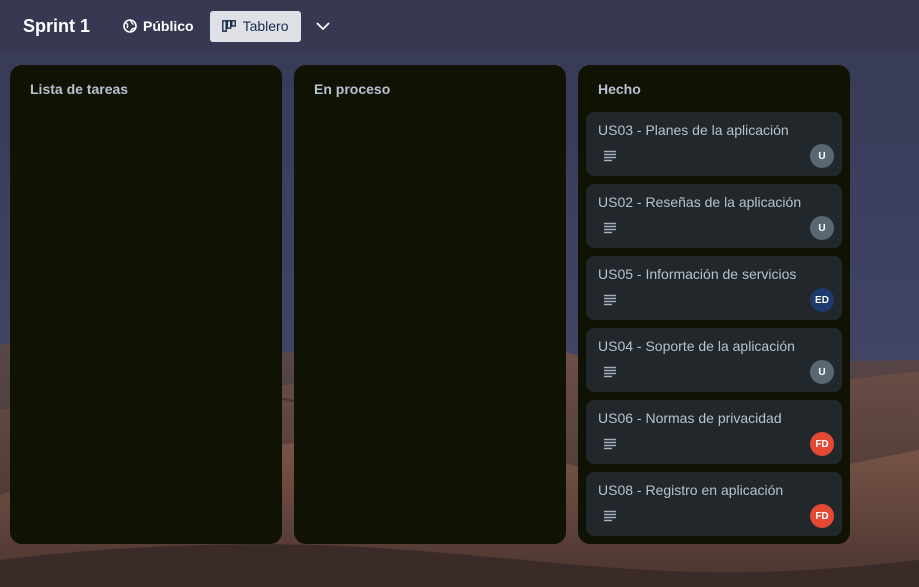 This screenshot has width=919, height=587. Describe the element at coordinates (822, 300) in the screenshot. I see `avatar: ED` at that location.